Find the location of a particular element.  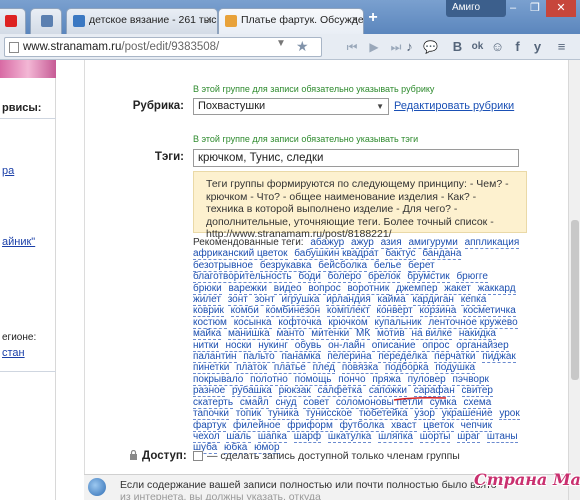

twitter-icon: y is located at coordinates (537, 47).